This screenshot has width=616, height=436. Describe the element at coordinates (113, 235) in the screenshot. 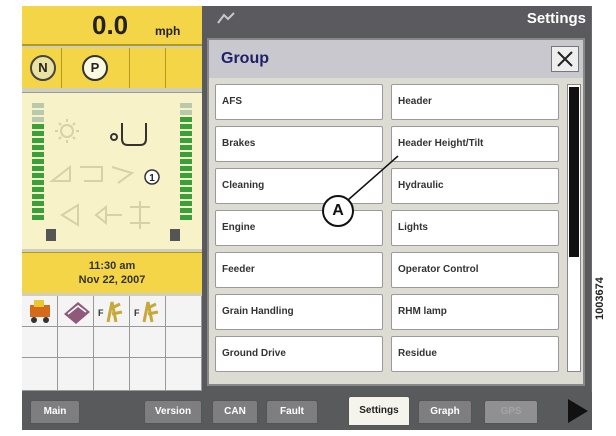

I see `lock-icons` at that location.